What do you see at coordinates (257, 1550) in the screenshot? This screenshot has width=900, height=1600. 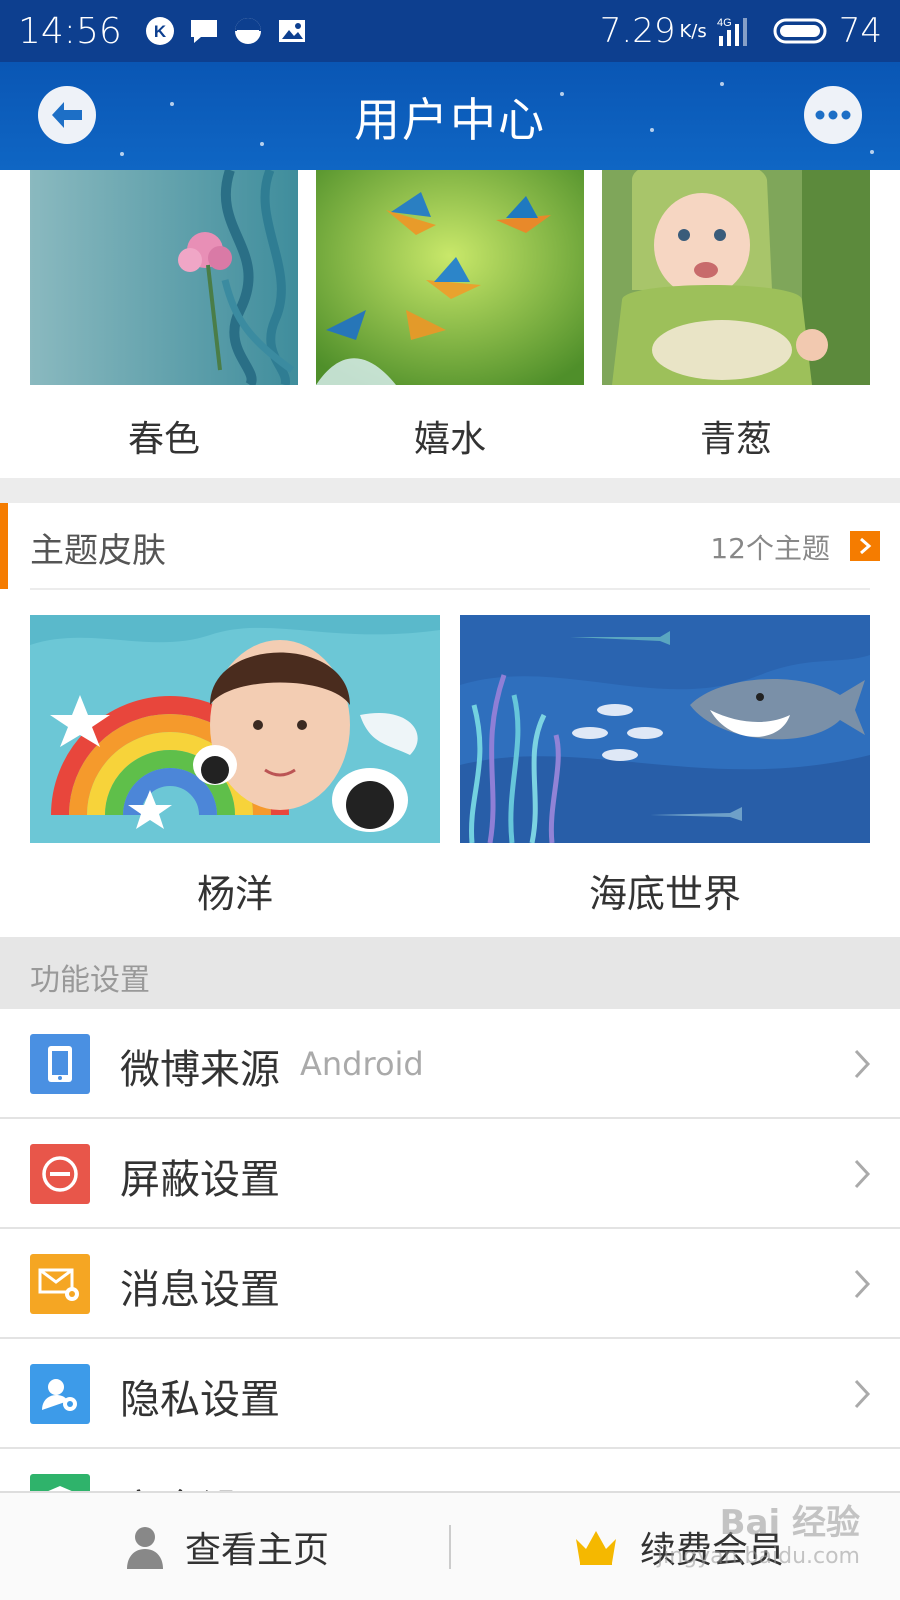 I see `view-homepage-label: 查看主页` at bounding box center [257, 1550].